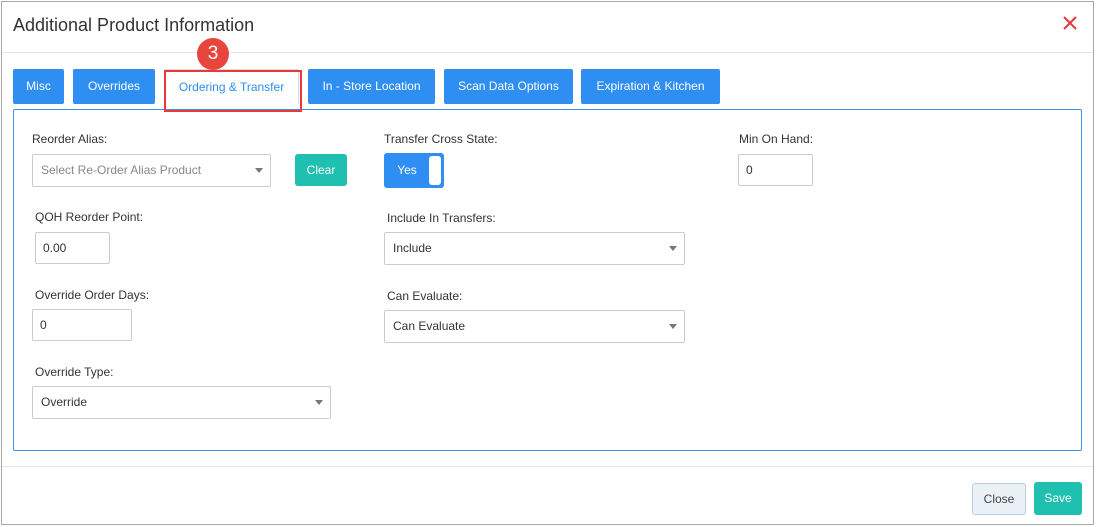 This screenshot has width=1097, height=527. What do you see at coordinates (1058, 498) in the screenshot?
I see `save-button: Save` at bounding box center [1058, 498].